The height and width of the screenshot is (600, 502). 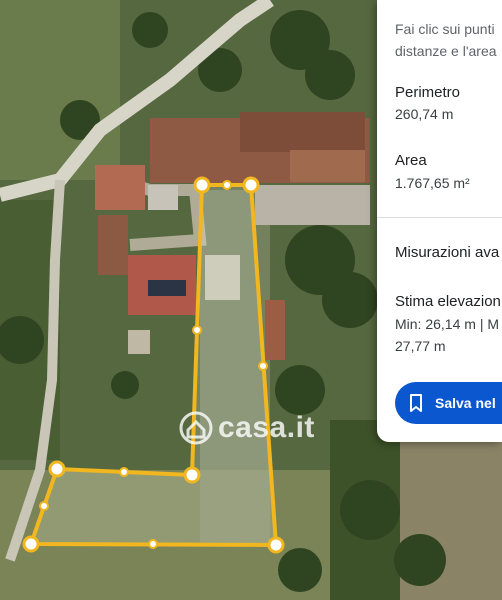 What do you see at coordinates (411, 160) in the screenshot?
I see `area-label: Area` at bounding box center [411, 160].